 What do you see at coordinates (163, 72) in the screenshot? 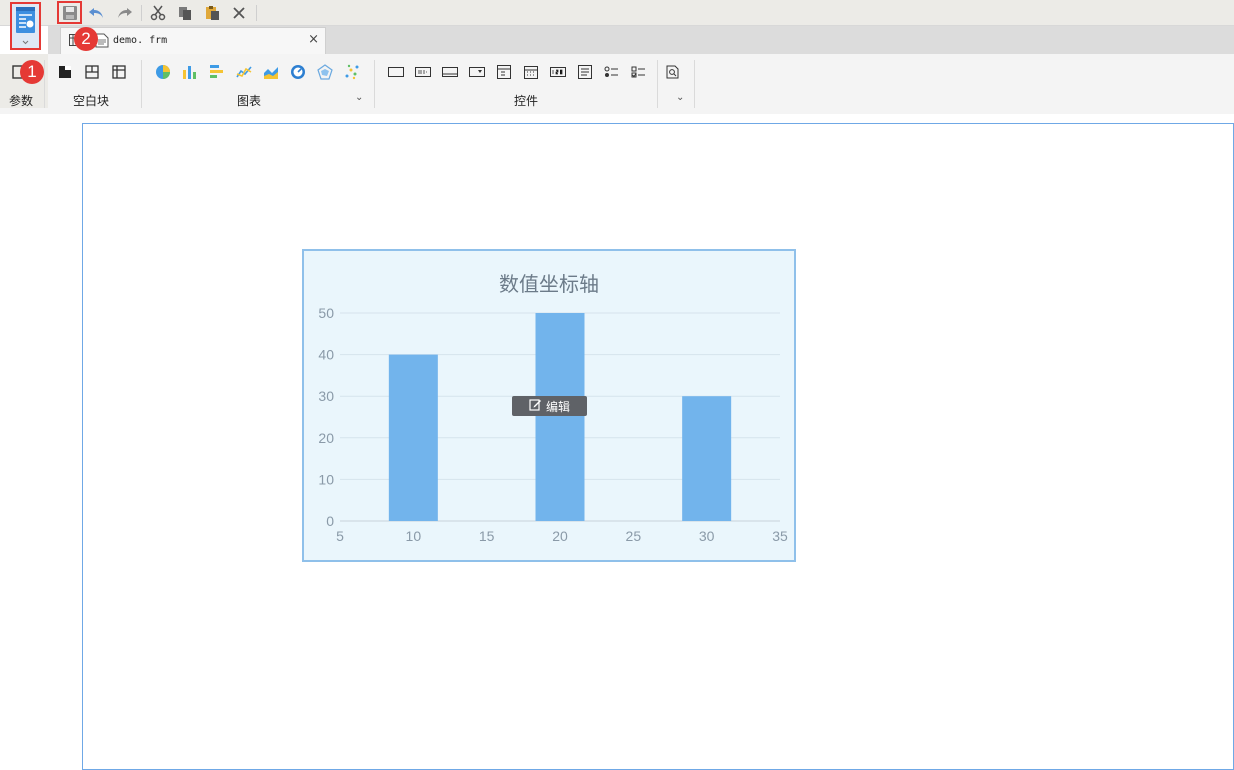
I see `pie-chart-icon` at bounding box center [163, 72].